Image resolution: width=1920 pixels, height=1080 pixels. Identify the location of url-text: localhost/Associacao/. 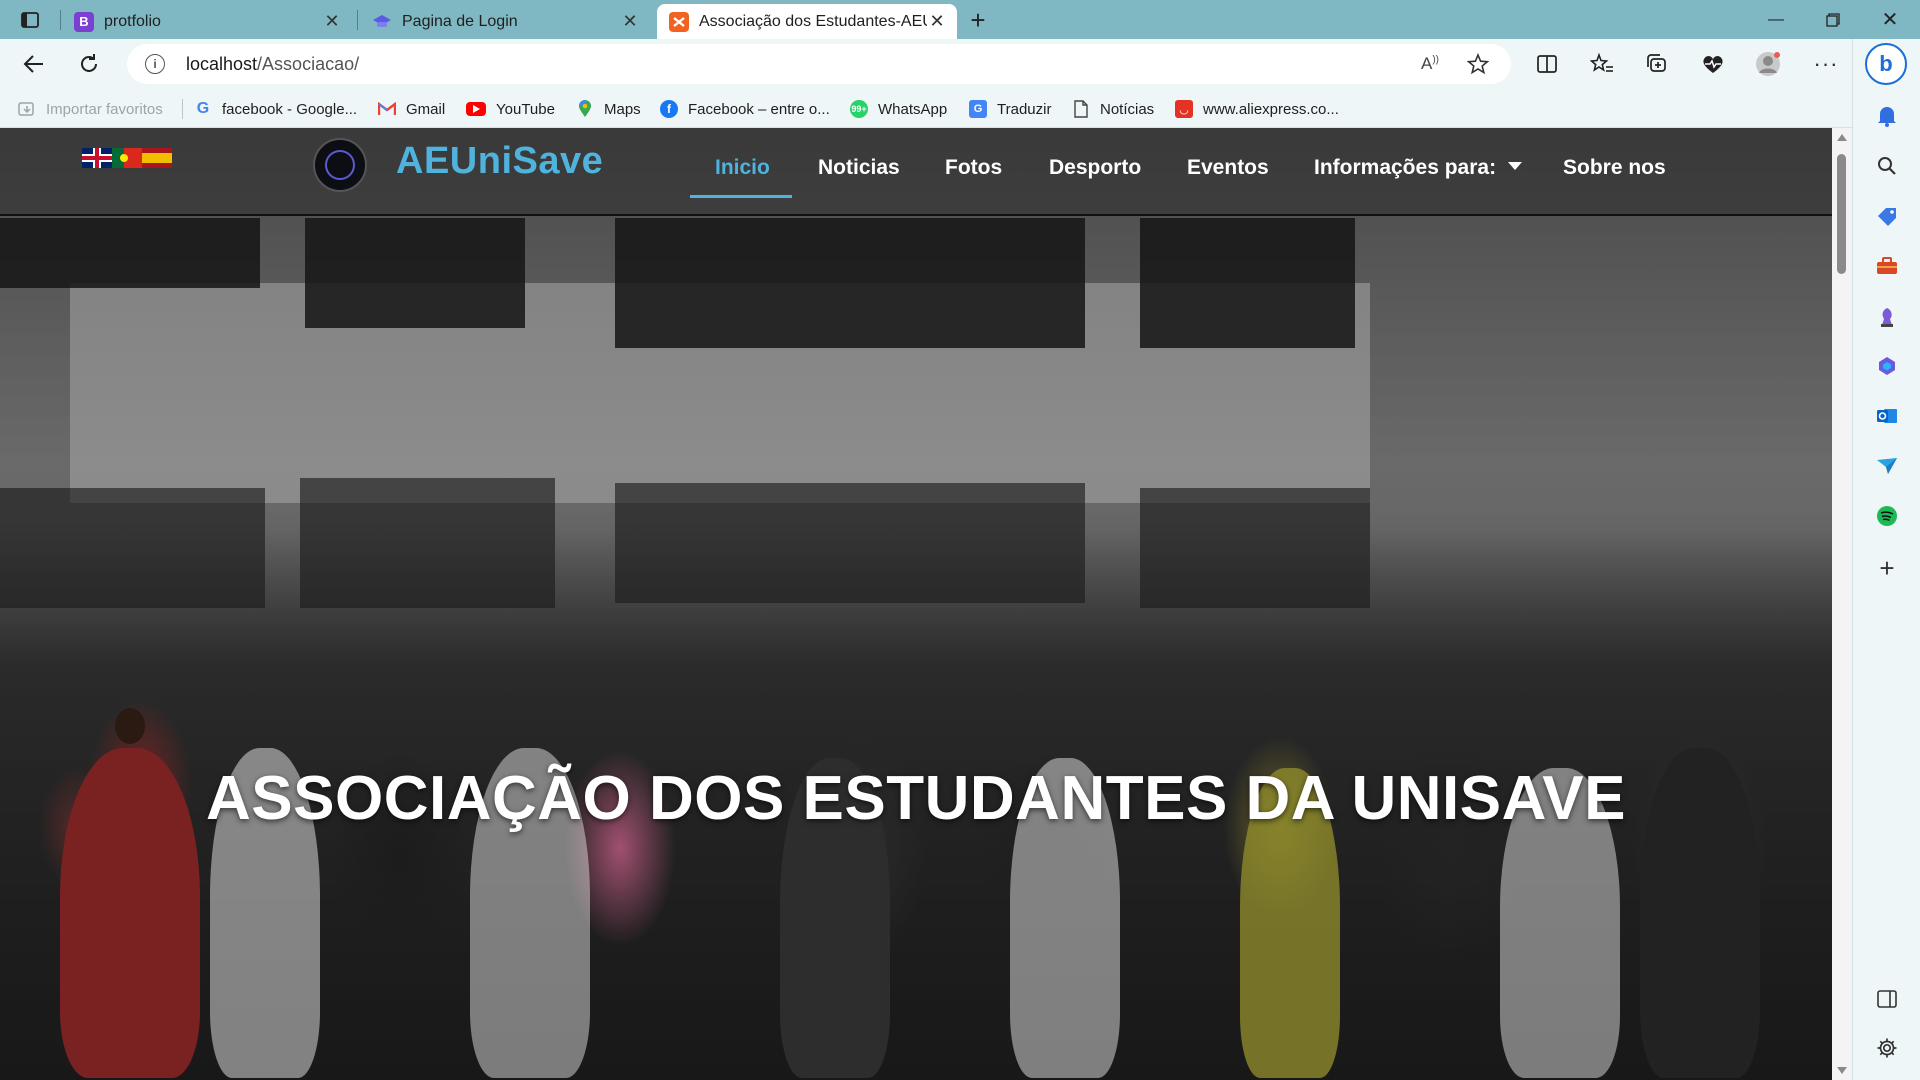
(272, 64).